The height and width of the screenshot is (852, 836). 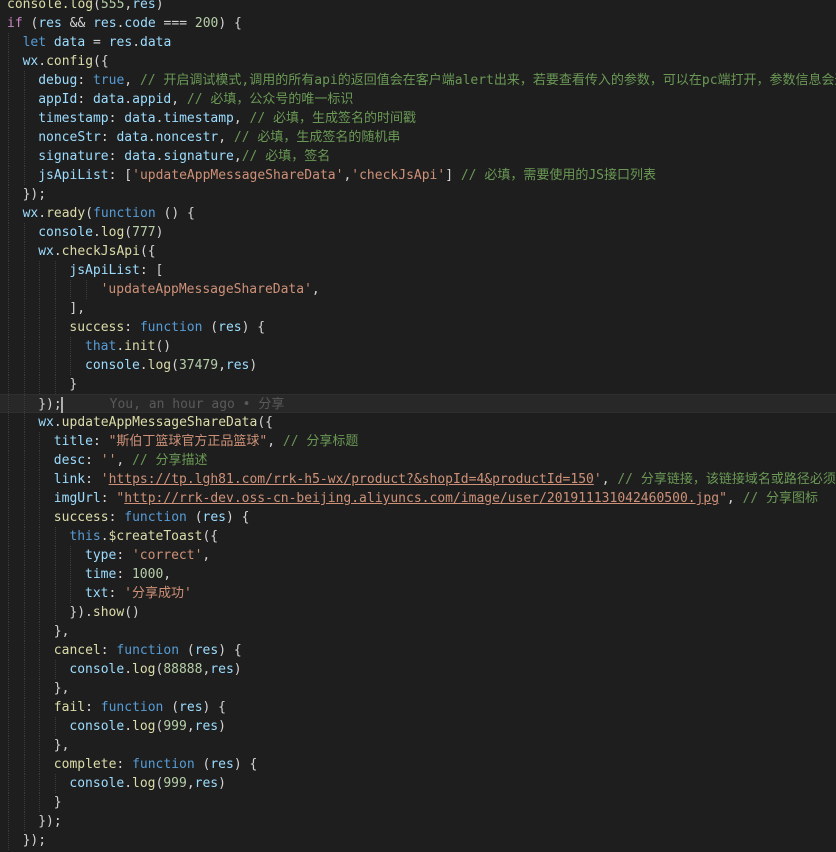 I want to click on code-line: wx.checkJsApi({, so click(x=418, y=251).